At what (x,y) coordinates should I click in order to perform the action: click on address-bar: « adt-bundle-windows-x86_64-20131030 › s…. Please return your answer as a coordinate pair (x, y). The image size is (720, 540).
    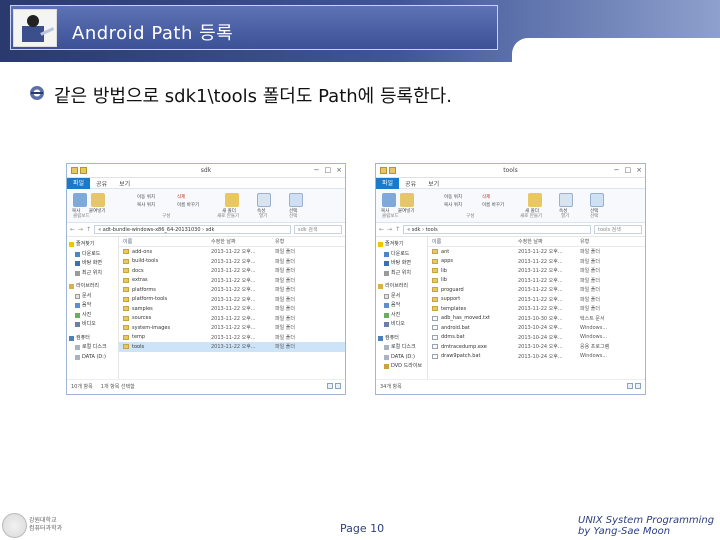
    Looking at the image, I should click on (192, 229).